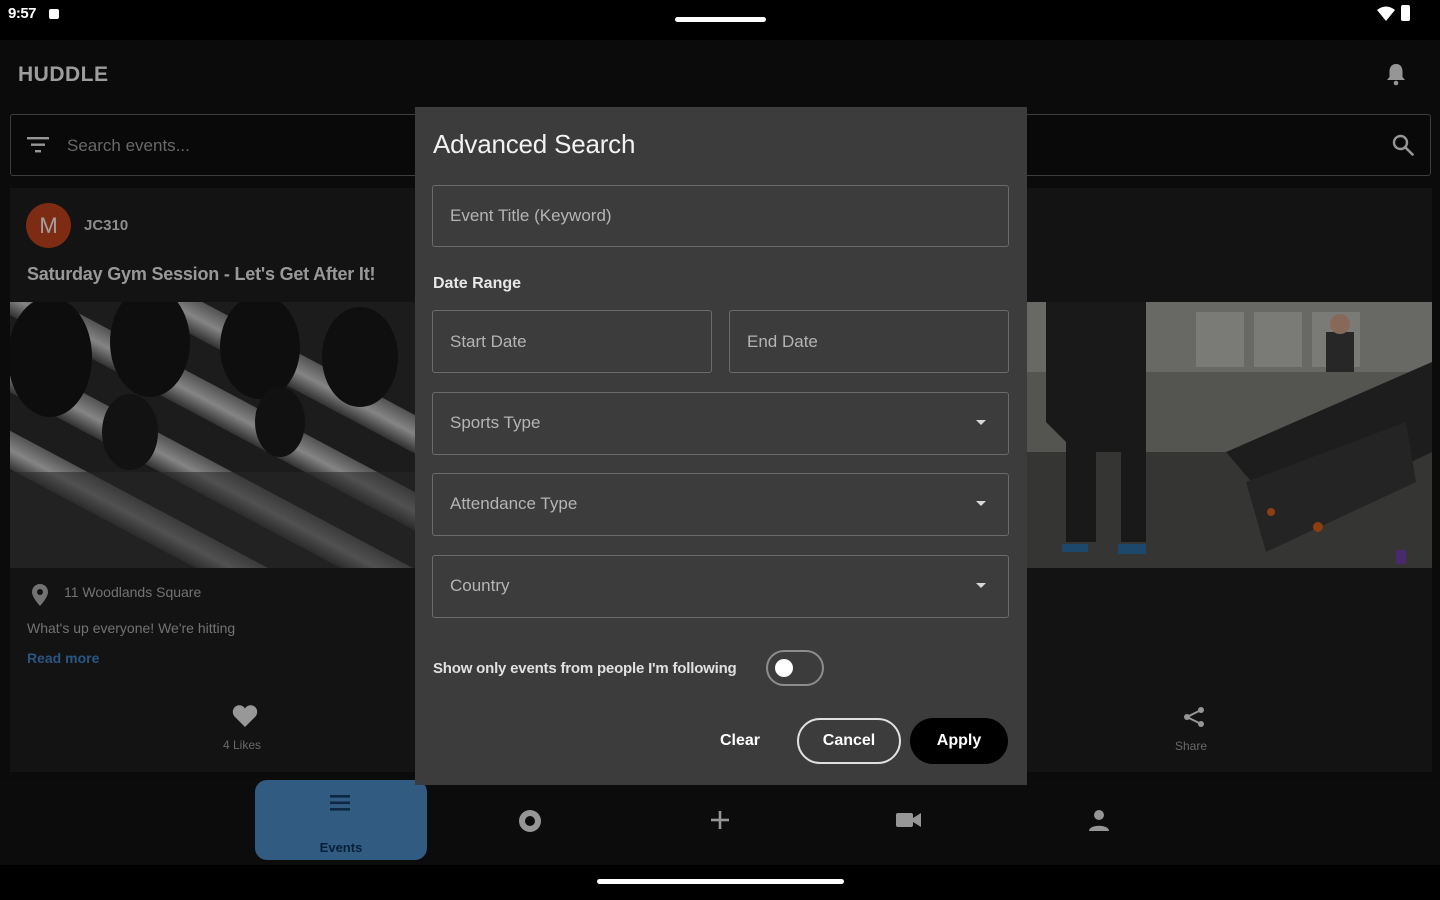  I want to click on home-indicator, so click(720, 881).